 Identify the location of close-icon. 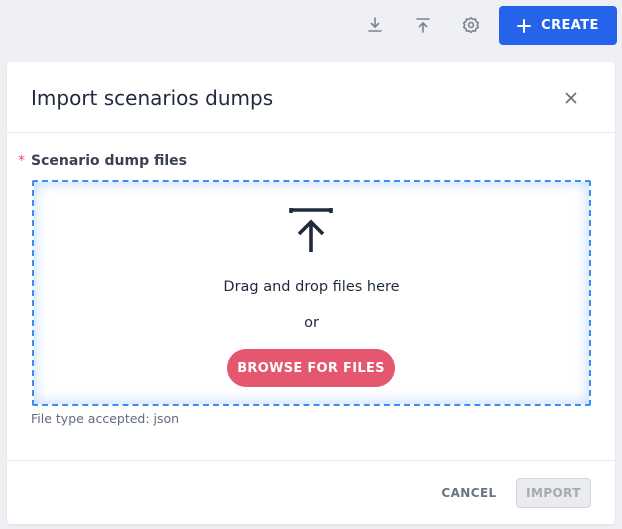
(571, 98).